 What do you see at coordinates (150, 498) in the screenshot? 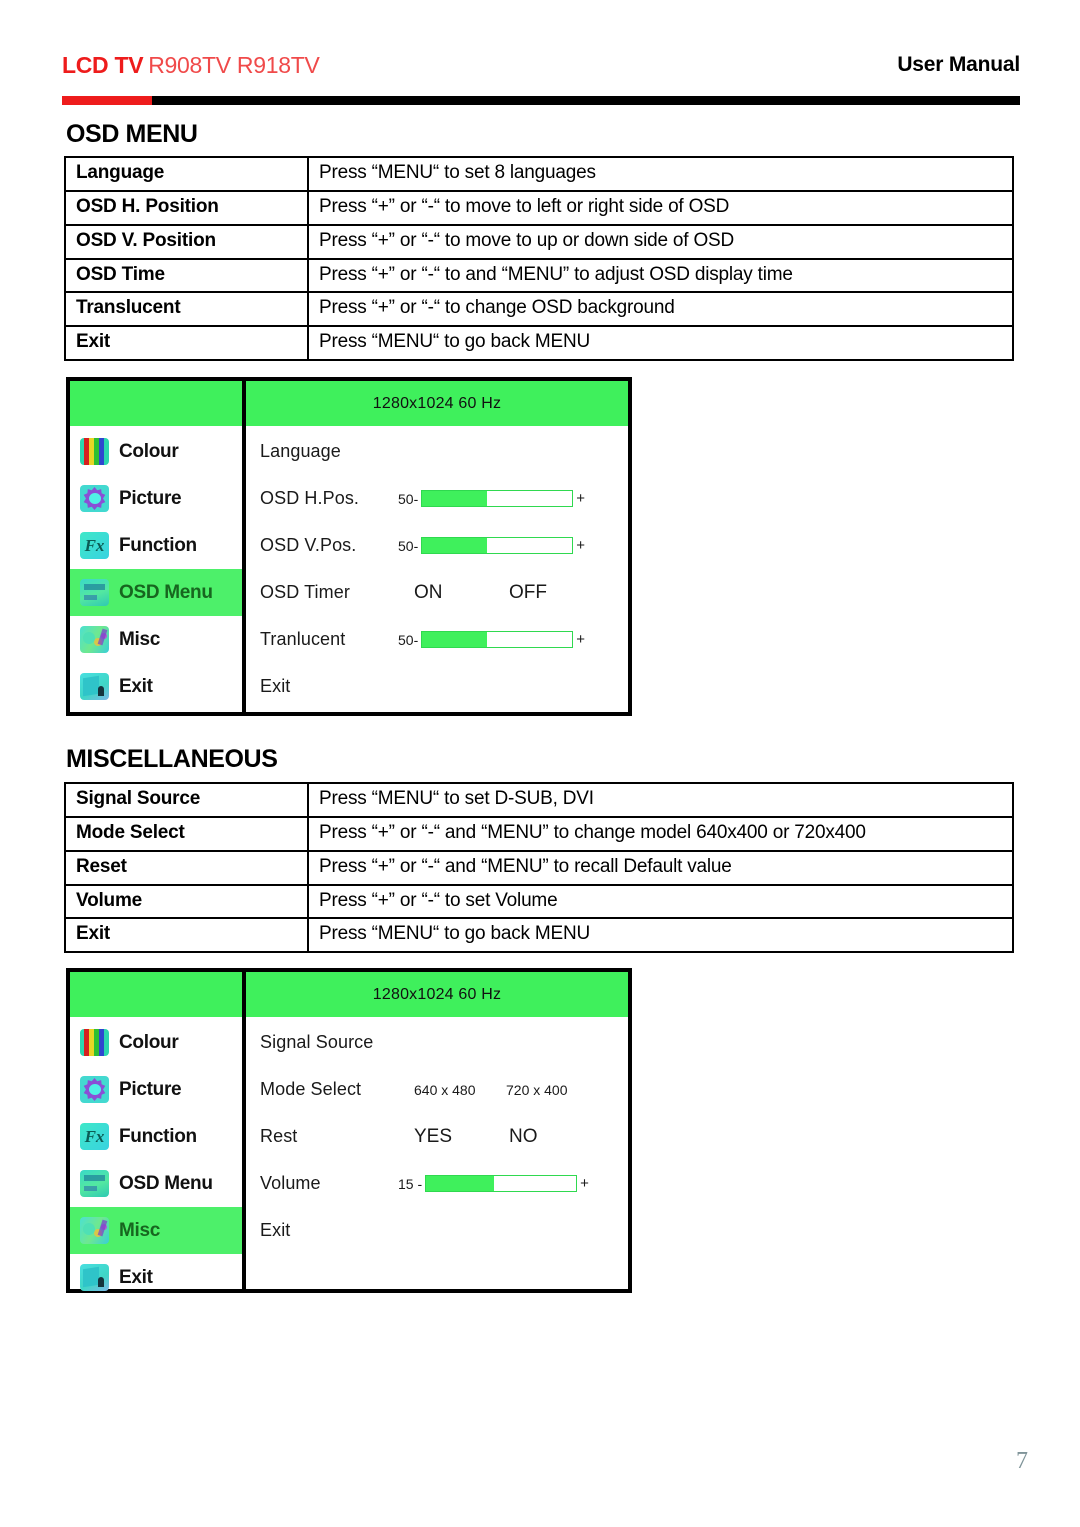
I see `sidebar-item-label: Picture` at bounding box center [150, 498].